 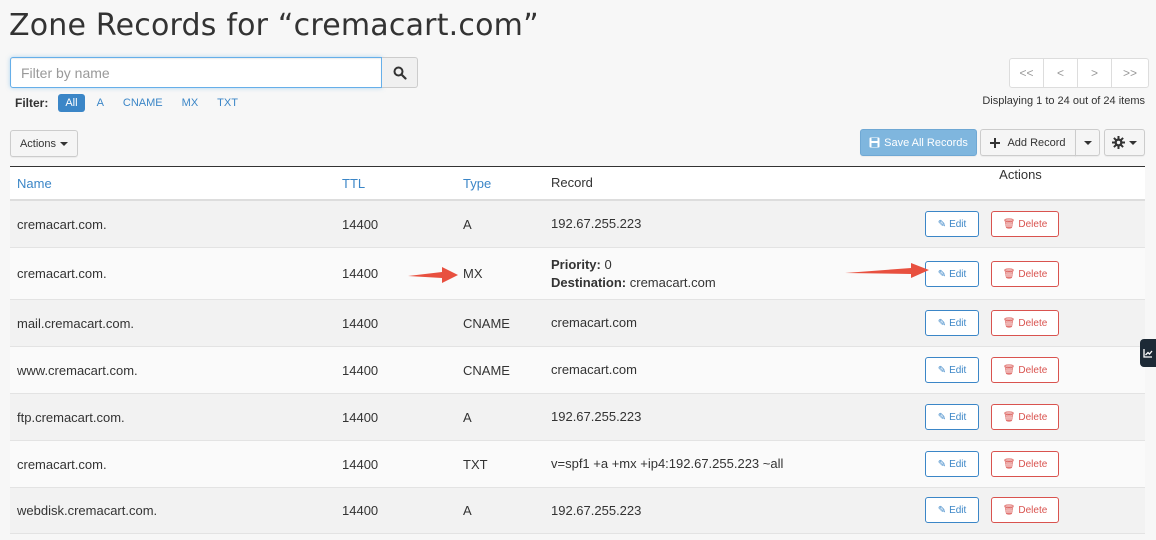 What do you see at coordinates (1036, 142) in the screenshot?
I see `add-record-label: Add Record` at bounding box center [1036, 142].